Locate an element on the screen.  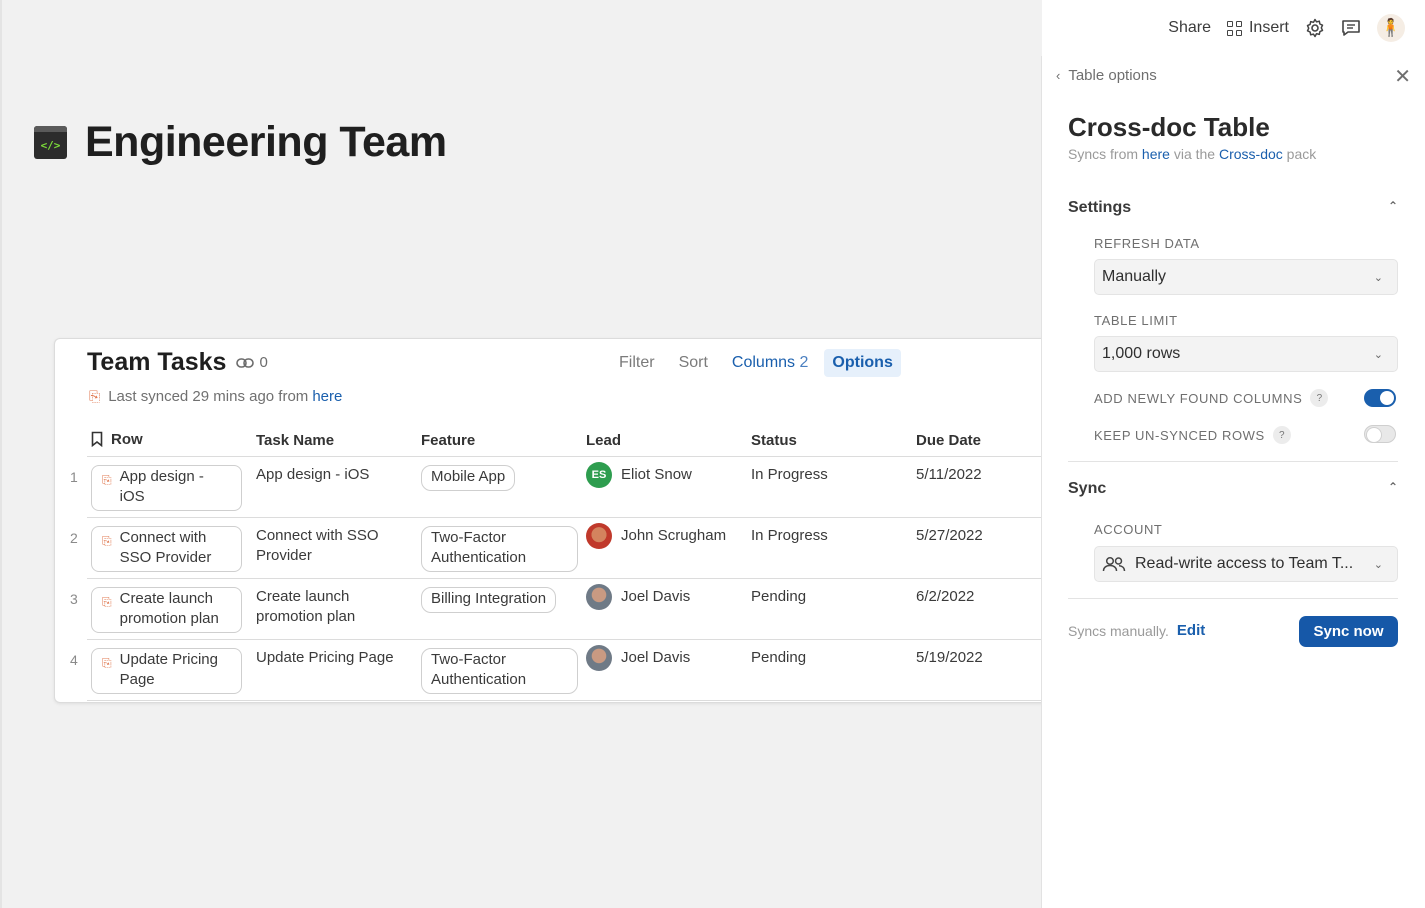
account-label: ACCOUNT is located at coordinates (1128, 529).